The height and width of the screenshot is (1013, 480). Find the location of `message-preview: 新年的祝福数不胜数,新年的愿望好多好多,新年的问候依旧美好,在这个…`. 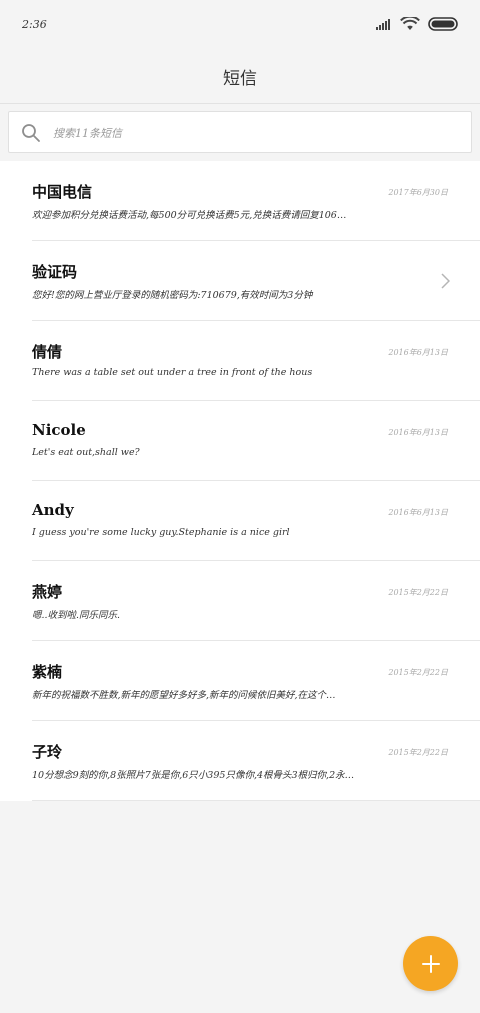

message-preview: 新年的祝福数不胜数,新年的愿望好多好多,新年的问候依旧美好,在这个… is located at coordinates (184, 695).